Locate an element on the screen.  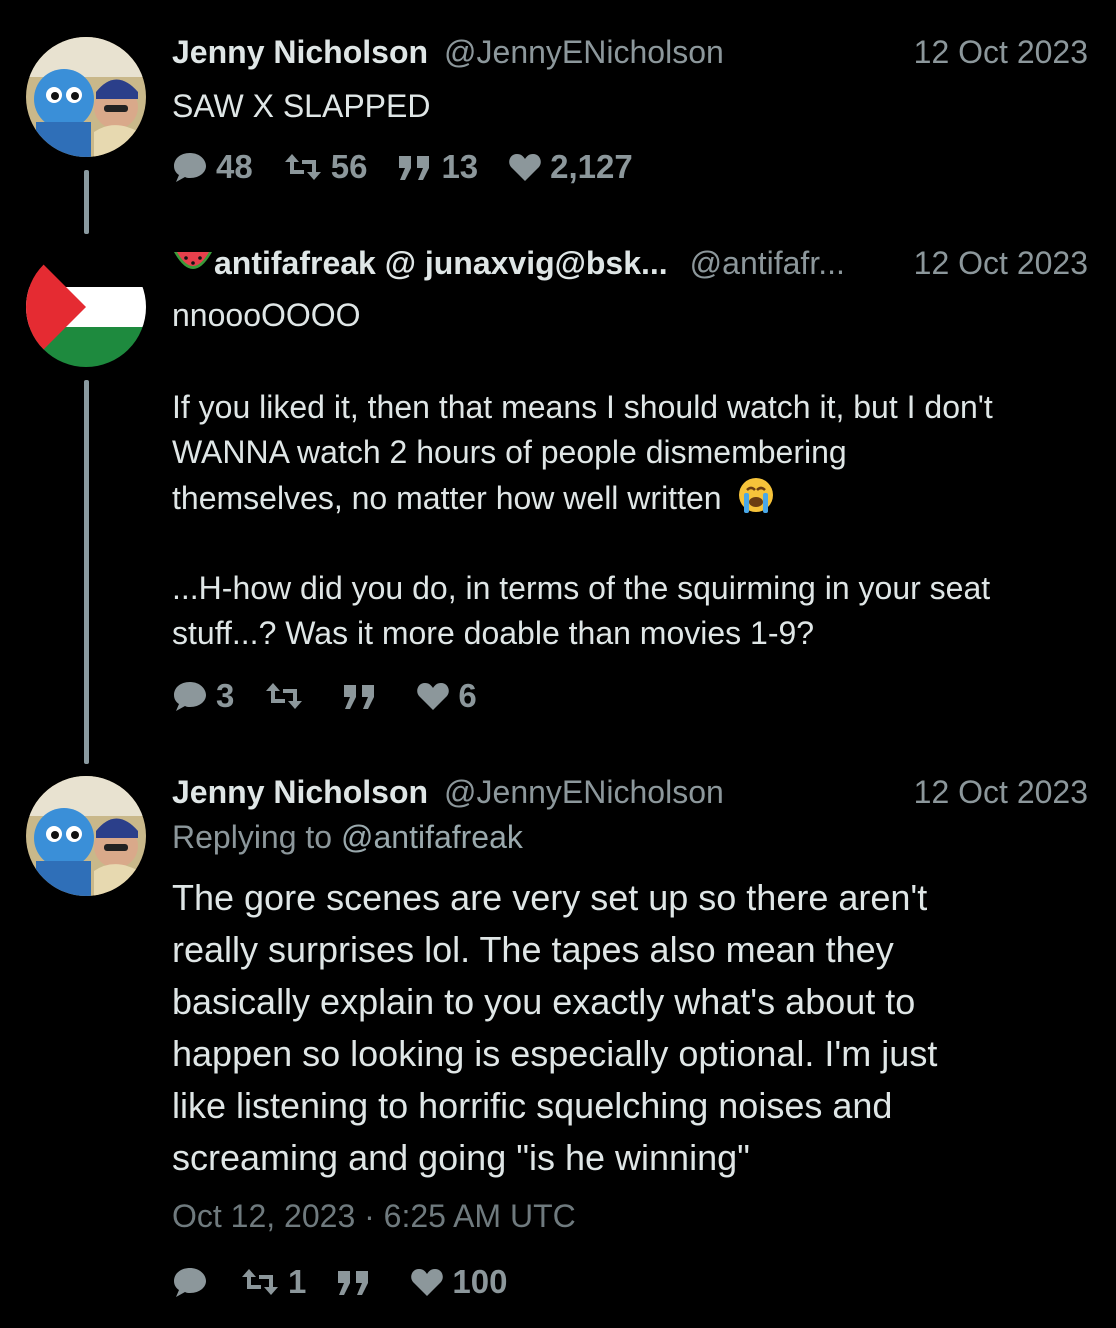
palestine-flag-avatar is located at coordinates (86, 307).